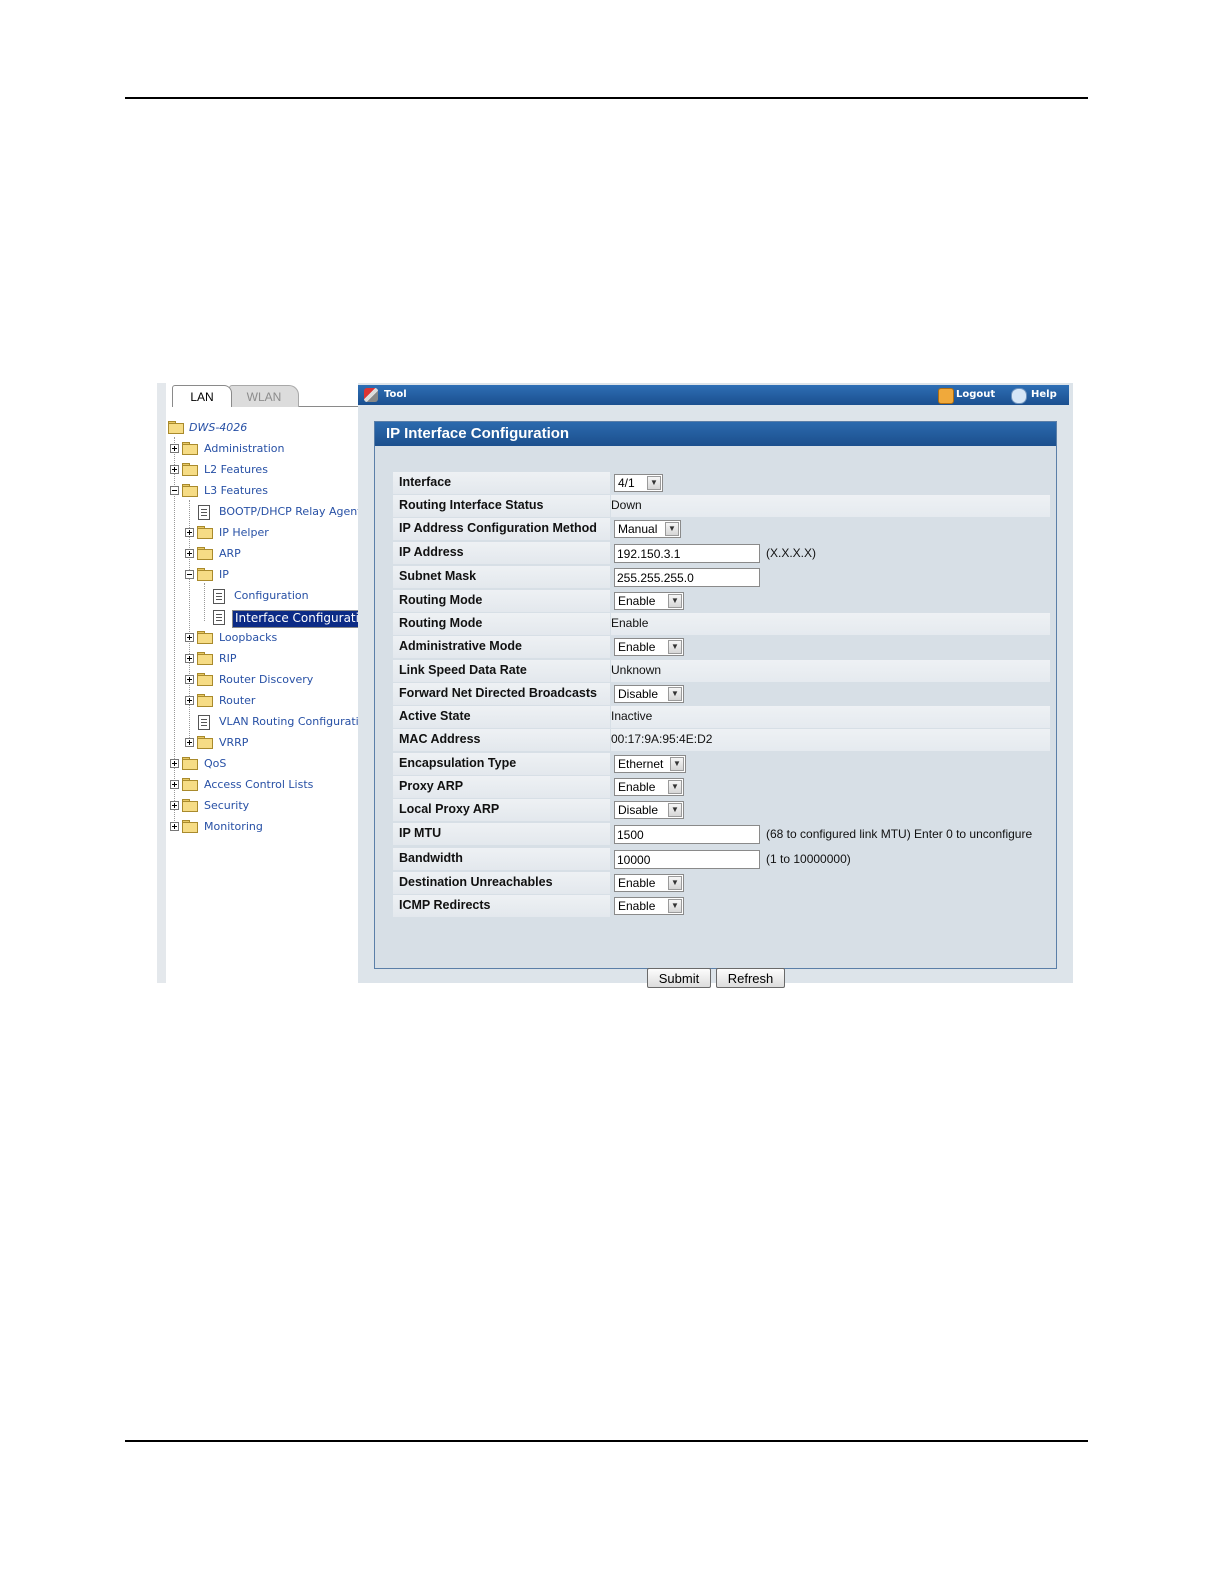  What do you see at coordinates (721, 906) in the screenshot?
I see `form-row-icmp-redirects: ICMP Redirects Enable ▼` at bounding box center [721, 906].